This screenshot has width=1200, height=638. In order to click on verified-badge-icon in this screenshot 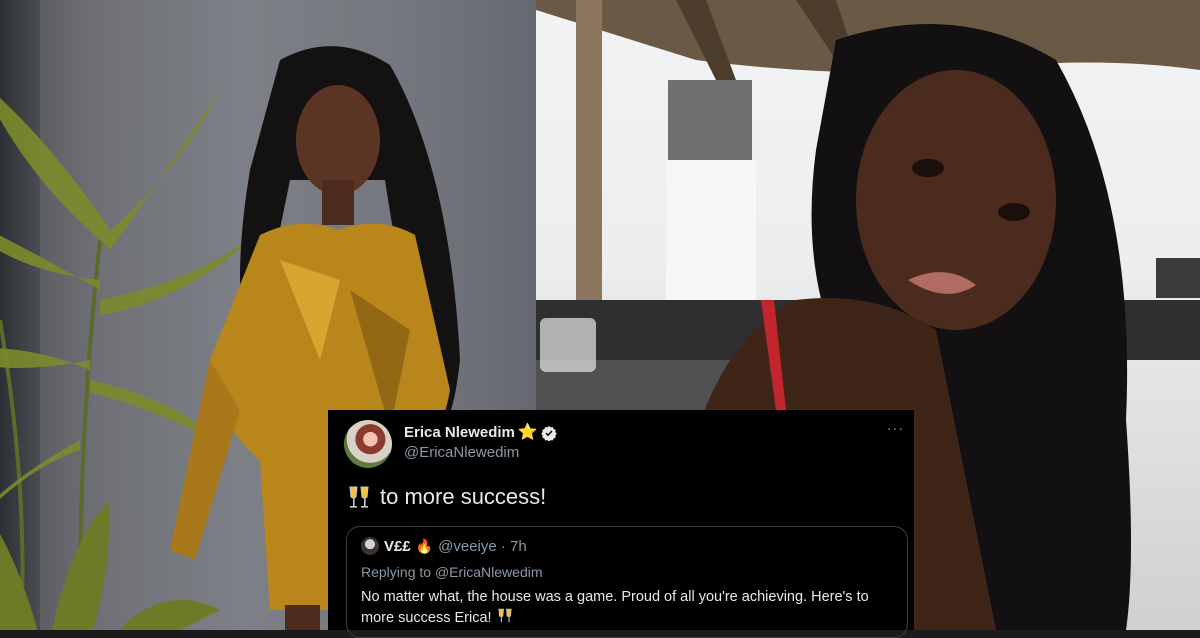, I will do `click(549, 433)`.